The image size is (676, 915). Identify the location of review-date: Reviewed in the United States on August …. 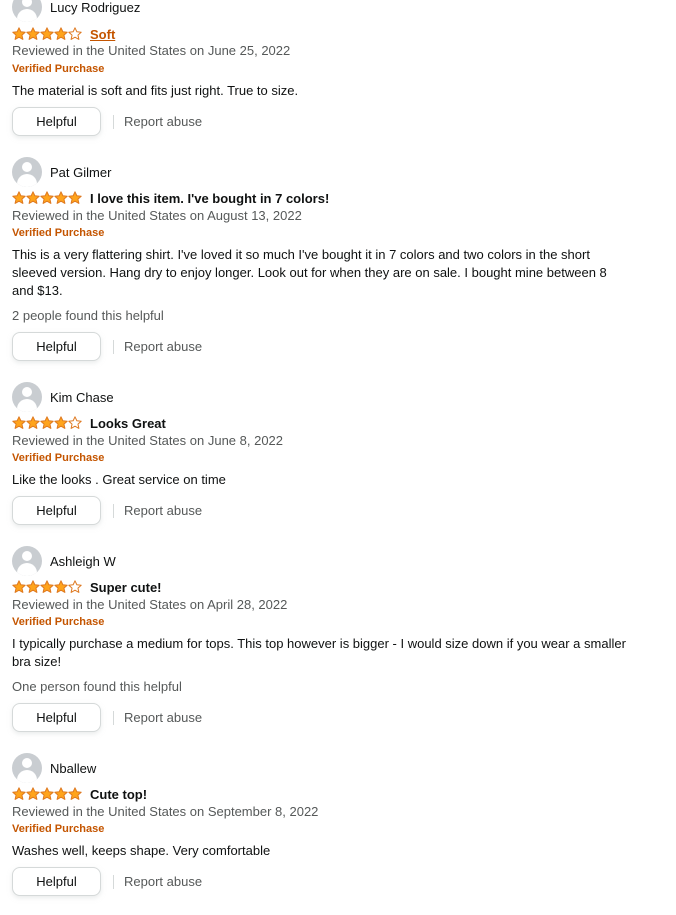
(157, 215).